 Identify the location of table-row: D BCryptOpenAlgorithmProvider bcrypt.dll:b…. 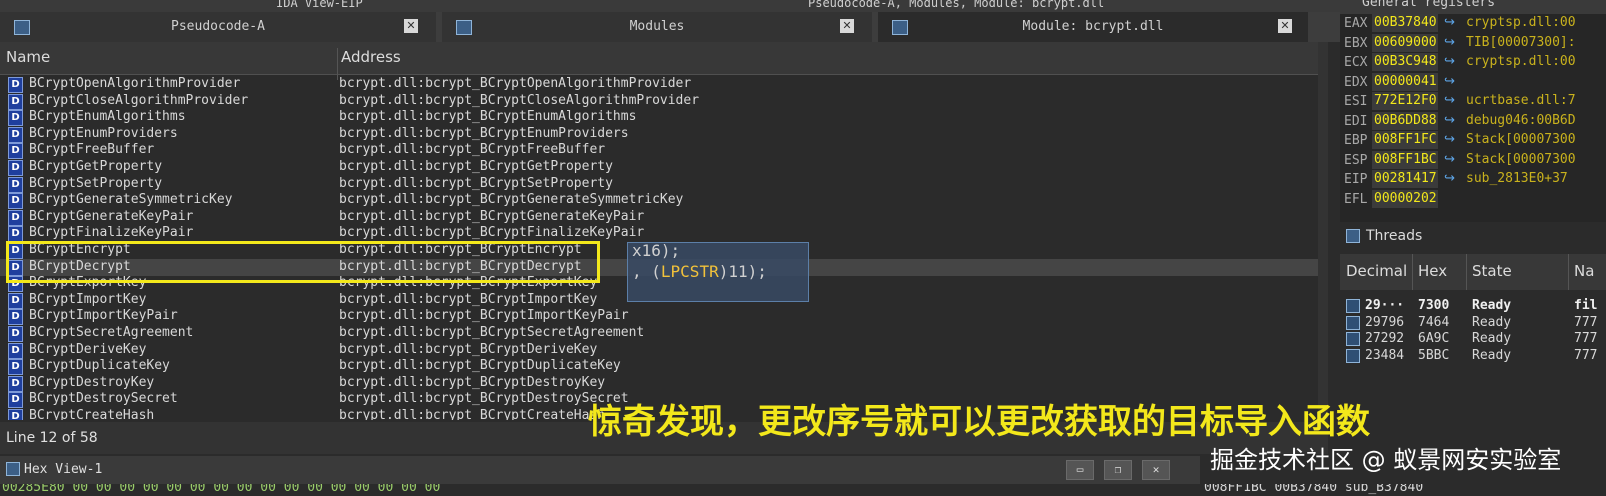
(659, 84).